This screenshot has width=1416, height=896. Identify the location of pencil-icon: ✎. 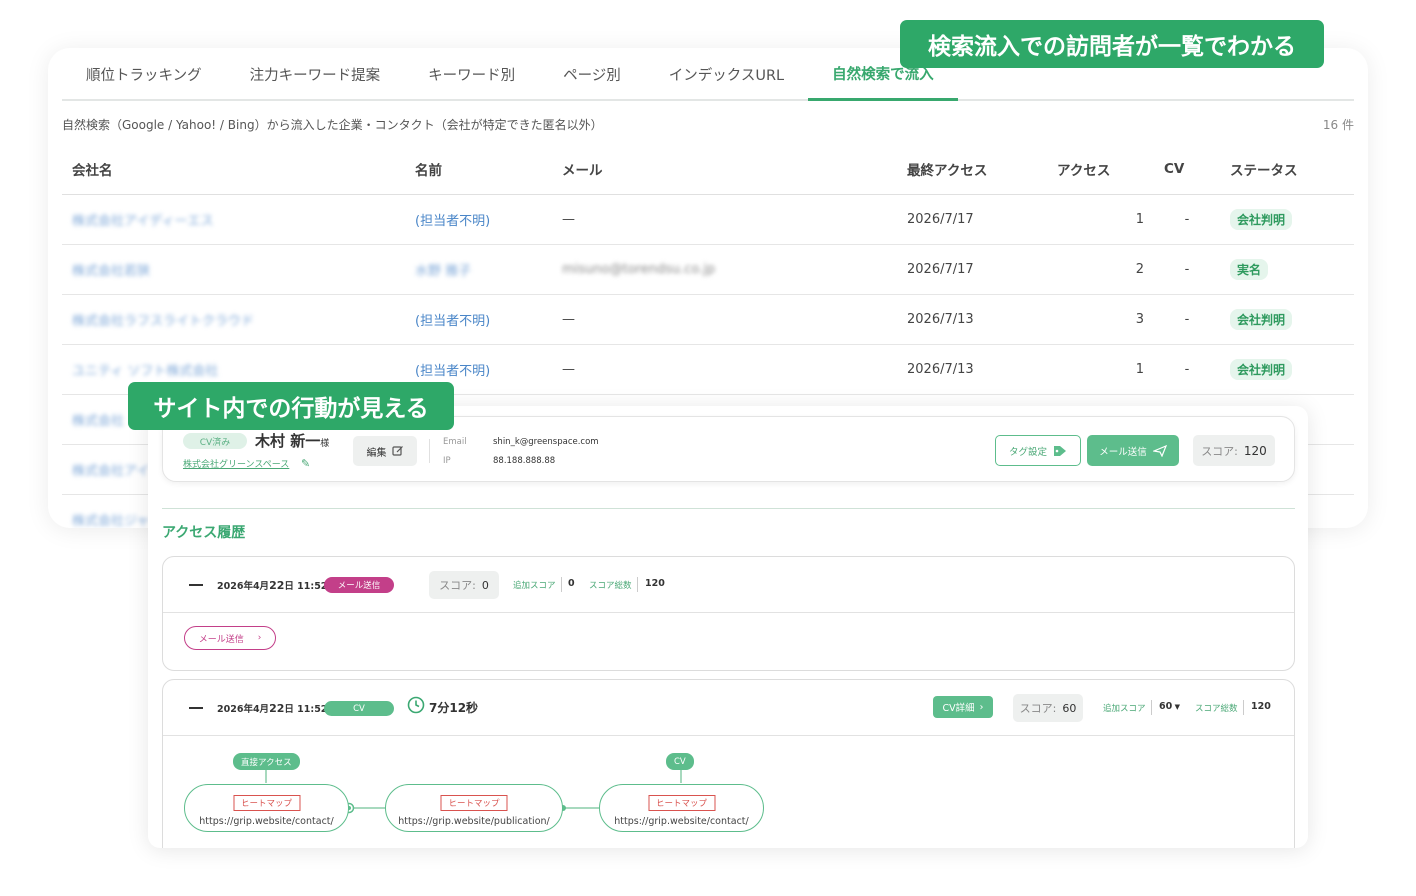
(305, 463).